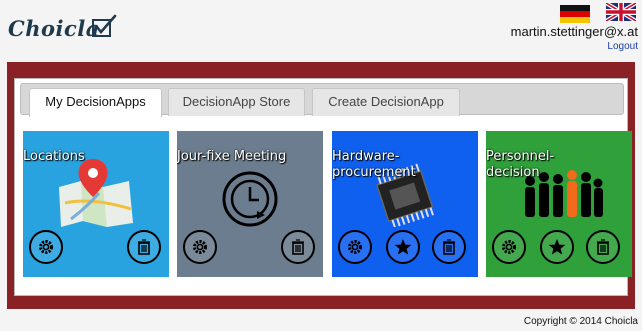 This screenshot has width=642, height=331. What do you see at coordinates (520, 164) in the screenshot?
I see `tile-title: Personnel-decision` at bounding box center [520, 164].